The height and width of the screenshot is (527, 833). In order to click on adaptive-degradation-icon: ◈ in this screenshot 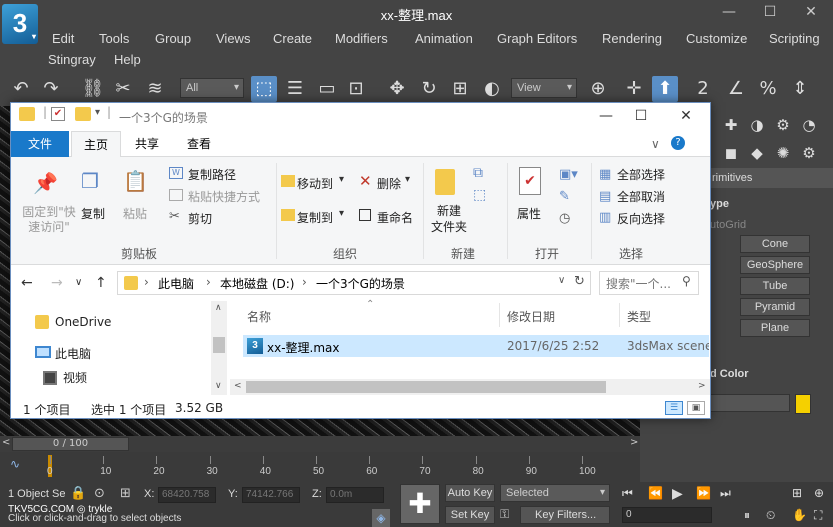, I will do `click(381, 518)`.